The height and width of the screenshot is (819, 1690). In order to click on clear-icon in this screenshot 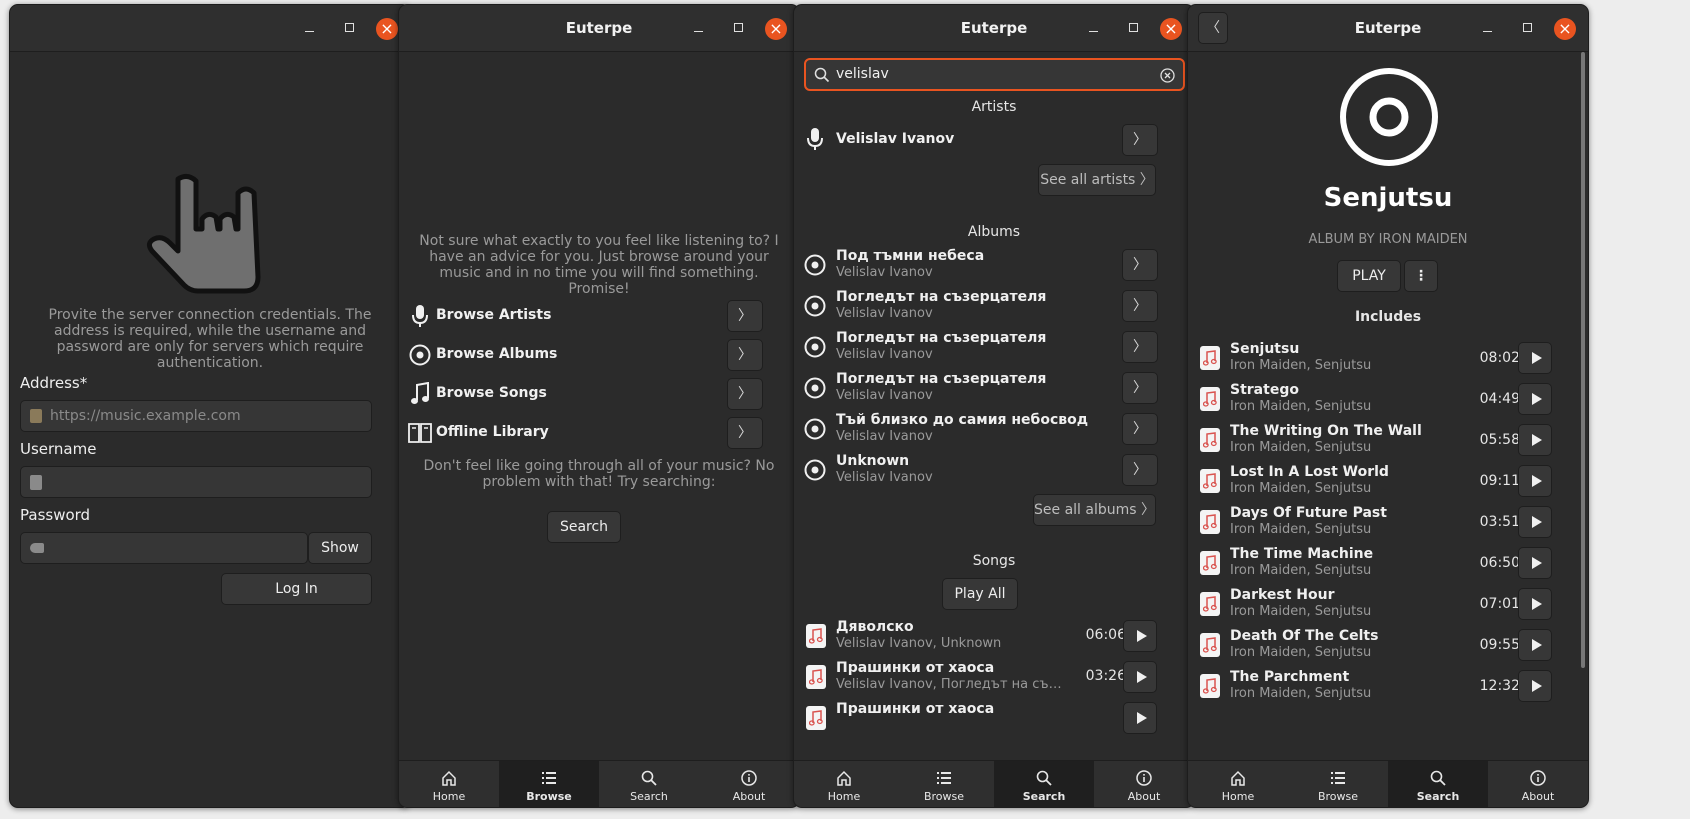, I will do `click(1167, 75)`.